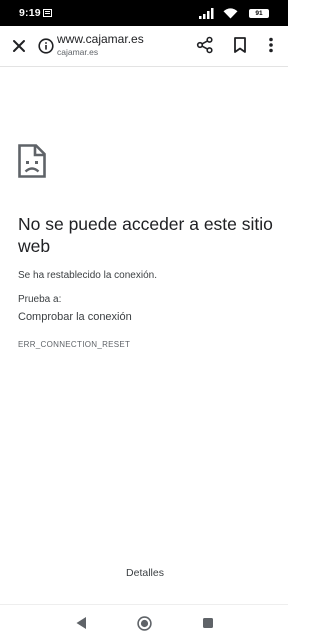 The width and height of the screenshot is (320, 641). I want to click on status-icons: 91, so click(234, 14).